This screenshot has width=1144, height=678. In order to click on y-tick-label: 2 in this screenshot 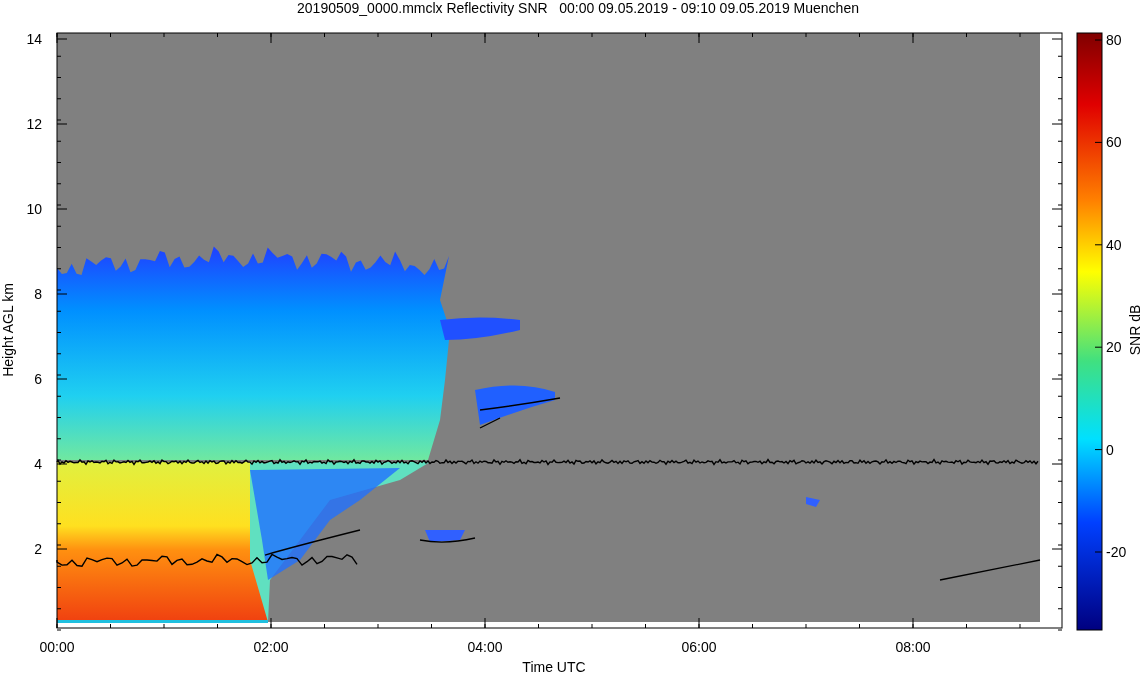, I will do `click(38, 549)`.